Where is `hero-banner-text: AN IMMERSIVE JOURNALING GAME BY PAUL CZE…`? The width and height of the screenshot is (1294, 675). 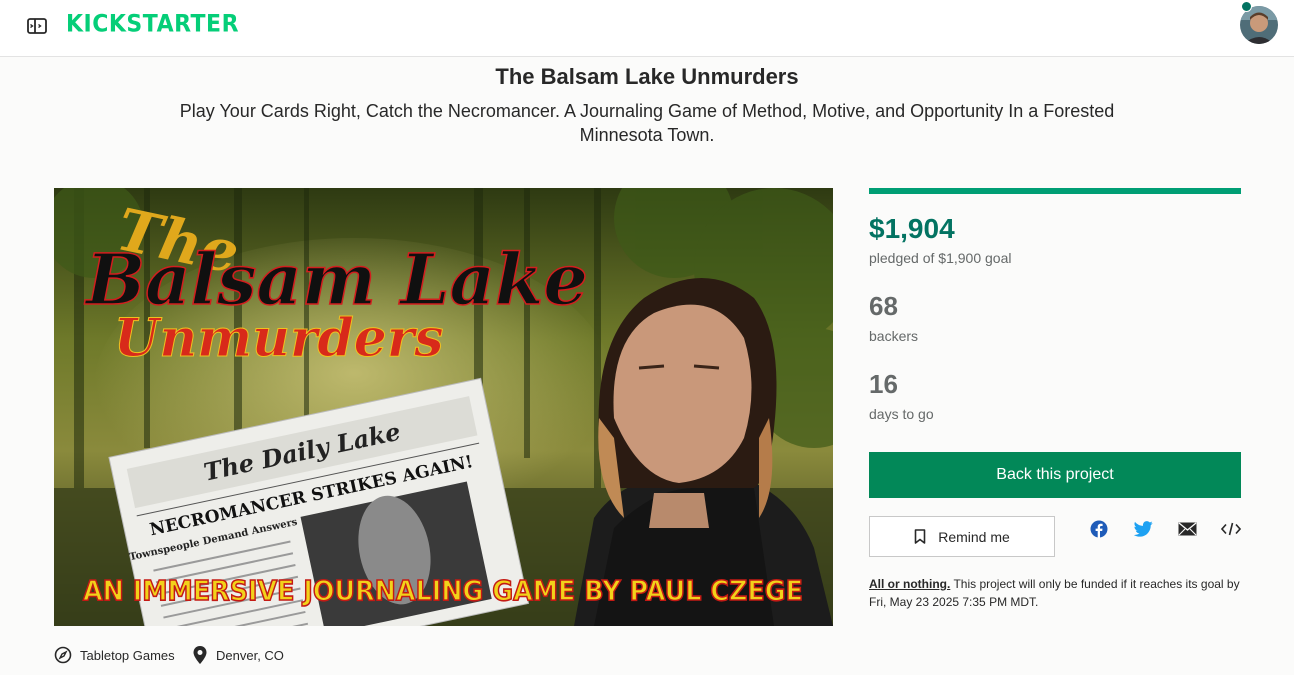
hero-banner-text: AN IMMERSIVE JOURNALING GAME BY PAUL CZE… is located at coordinates (443, 590).